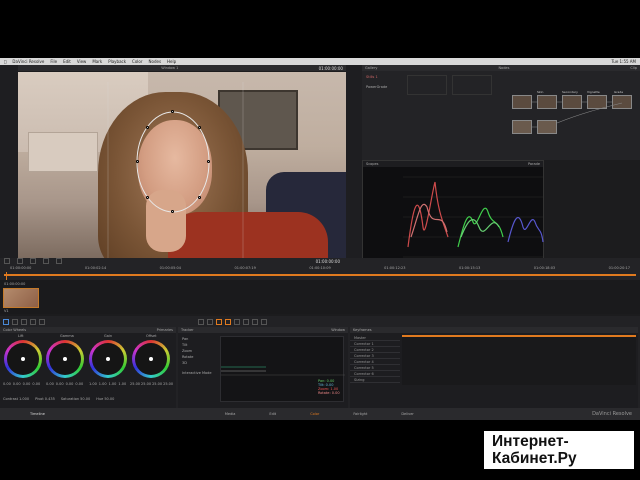  What do you see at coordinates (53, 61) in the screenshot?
I see `menu-file: File` at bounding box center [53, 61].